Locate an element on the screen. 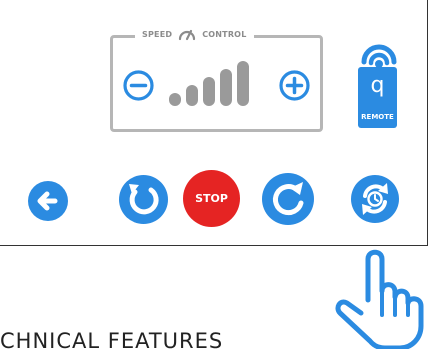  remote-control-button: q REMOTE is located at coordinates (379, 84).